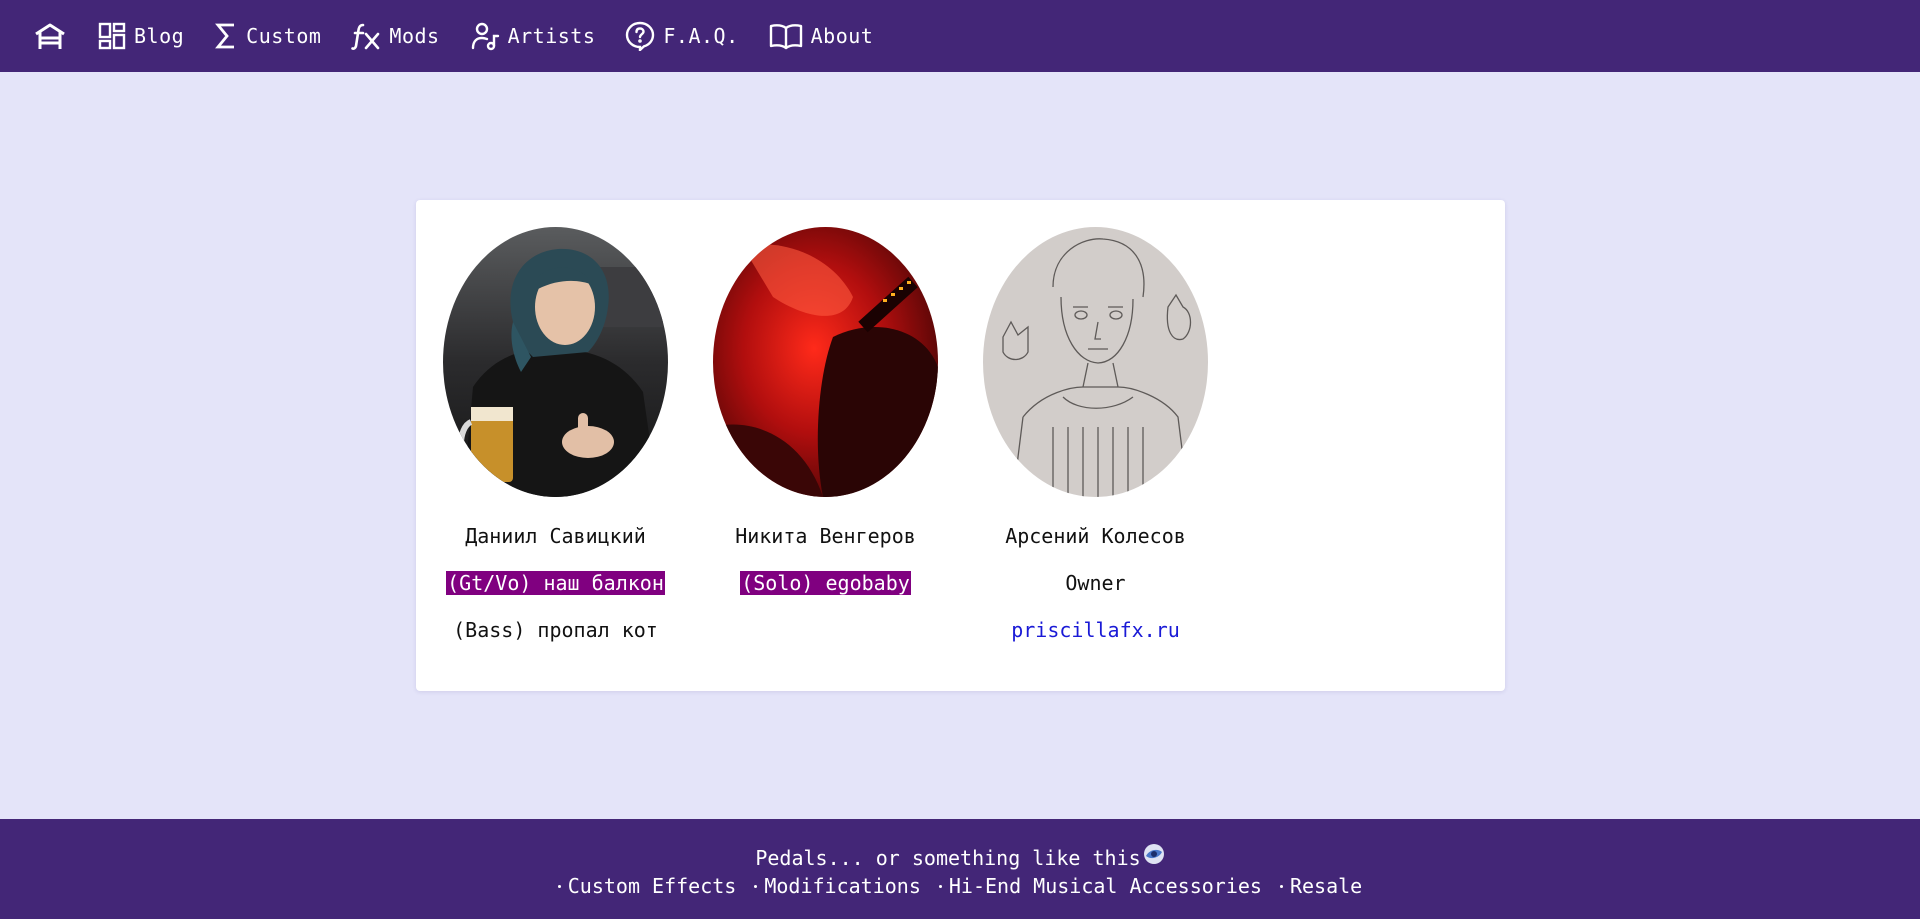  Describe the element at coordinates (414, 36) in the screenshot. I see `nav-mods-label: Mods` at that location.